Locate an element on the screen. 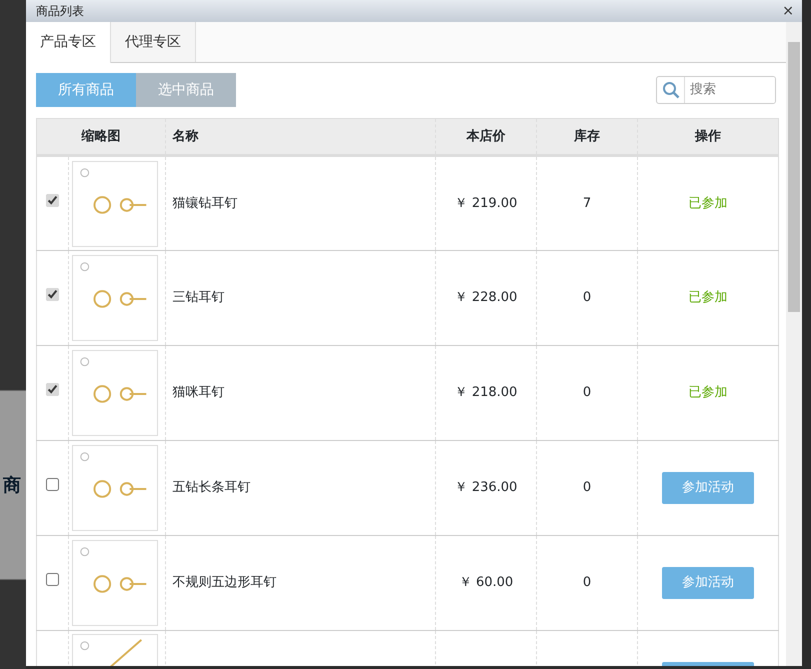 The image size is (811, 669). column-header: 本店价 is located at coordinates (486, 137).